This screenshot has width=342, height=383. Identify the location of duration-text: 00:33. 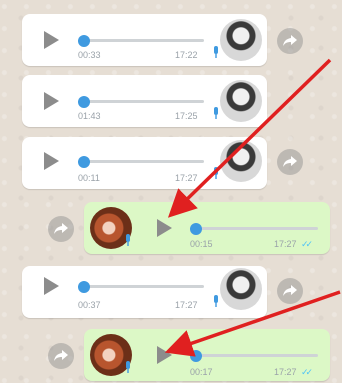
(89, 55).